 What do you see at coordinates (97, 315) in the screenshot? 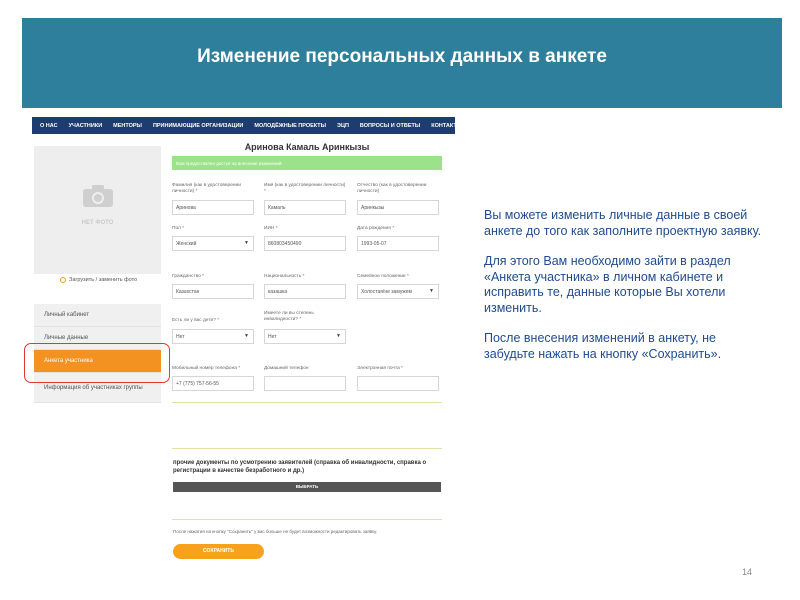
I see `menu-item-cabinet: Личный кабинет` at bounding box center [97, 315].